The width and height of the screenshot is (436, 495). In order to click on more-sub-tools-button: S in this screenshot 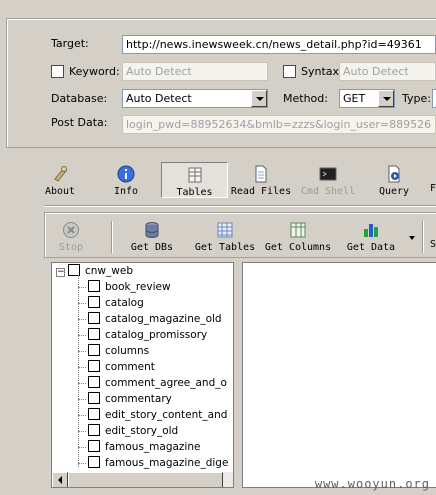, I will do `click(432, 244)`.